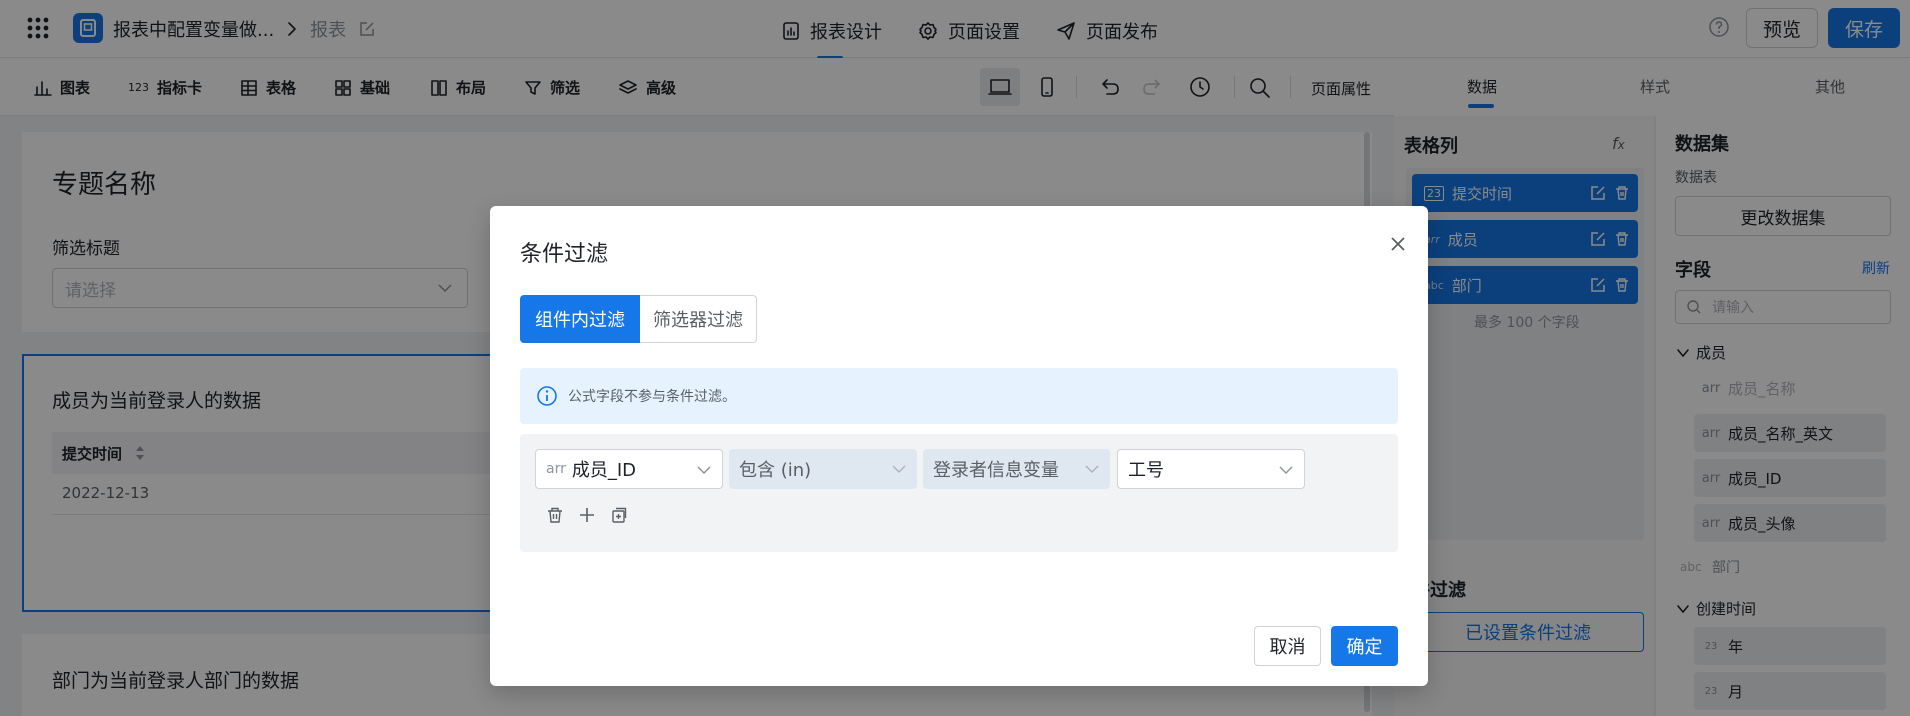 Image resolution: width=1910 pixels, height=716 pixels. Describe the element at coordinates (1211, 469) in the screenshot. I see `condition-value-select: 工号` at that location.